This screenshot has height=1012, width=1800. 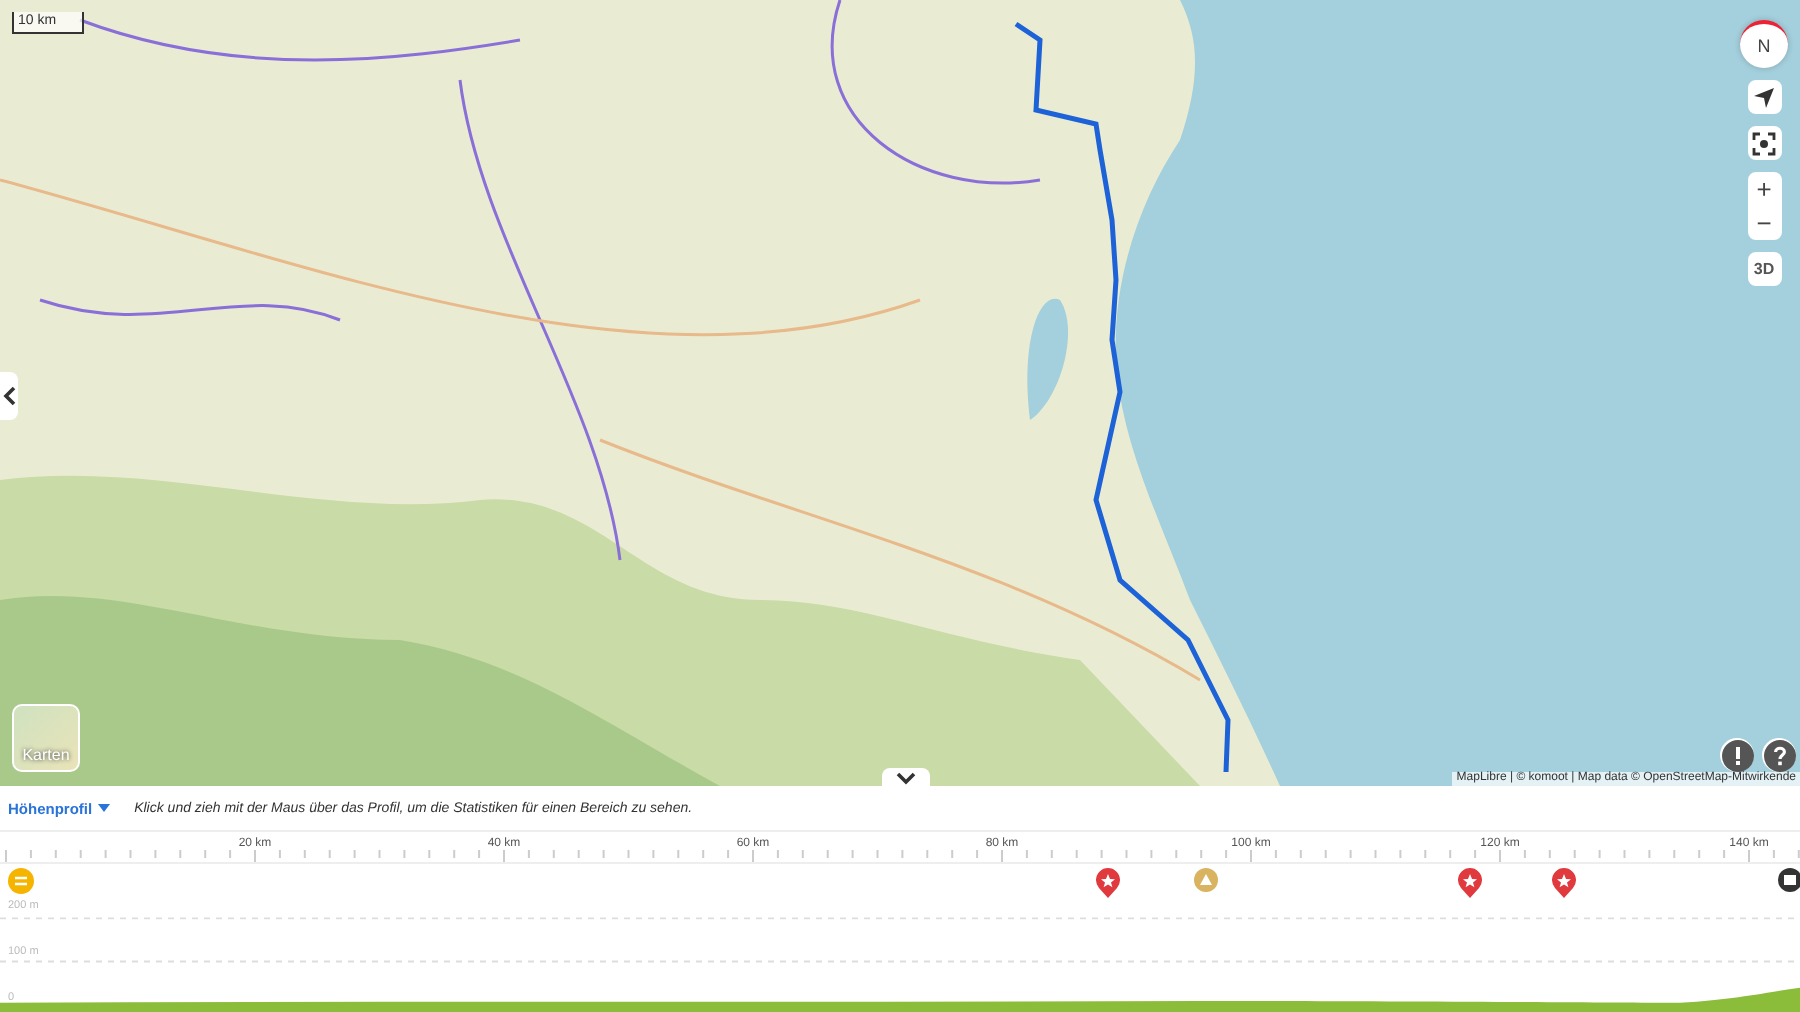 What do you see at coordinates (1764, 269) in the screenshot?
I see `3d-view-button: 3D` at bounding box center [1764, 269].